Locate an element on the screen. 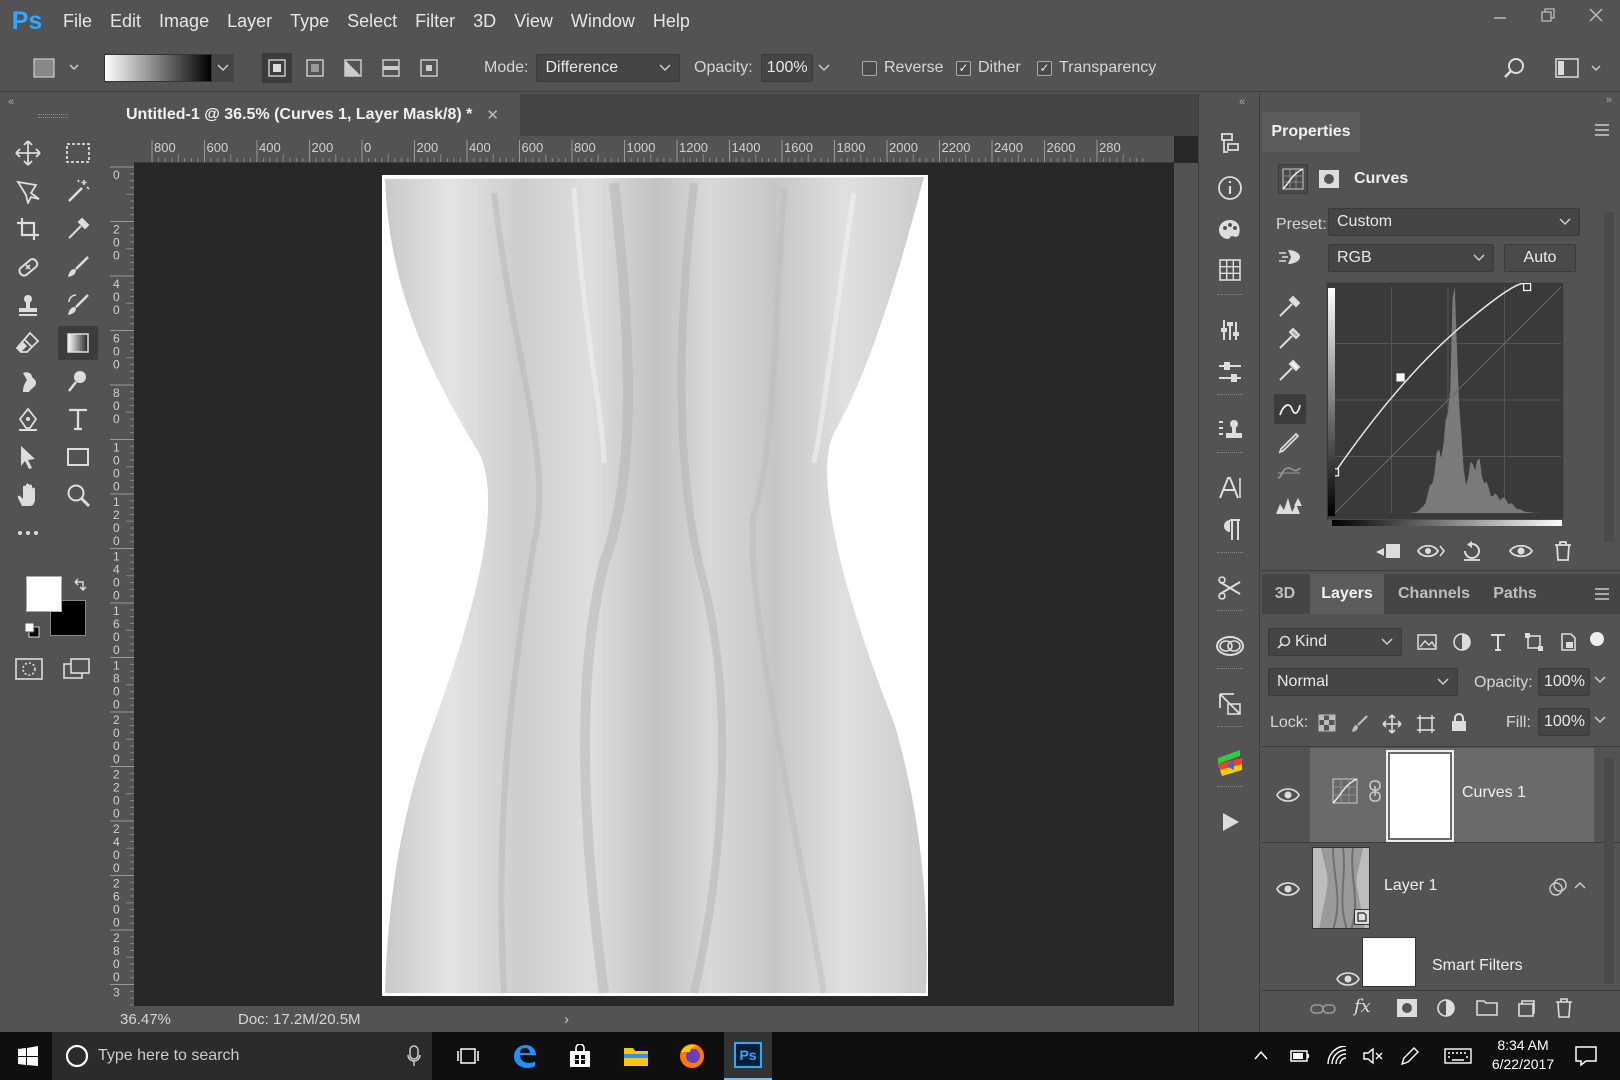  menu-file: File is located at coordinates (77, 21).